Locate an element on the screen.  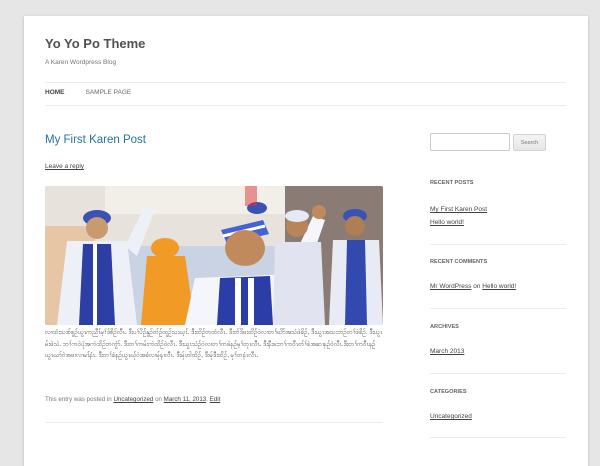
nav-bottom-divider is located at coordinates (305, 105).